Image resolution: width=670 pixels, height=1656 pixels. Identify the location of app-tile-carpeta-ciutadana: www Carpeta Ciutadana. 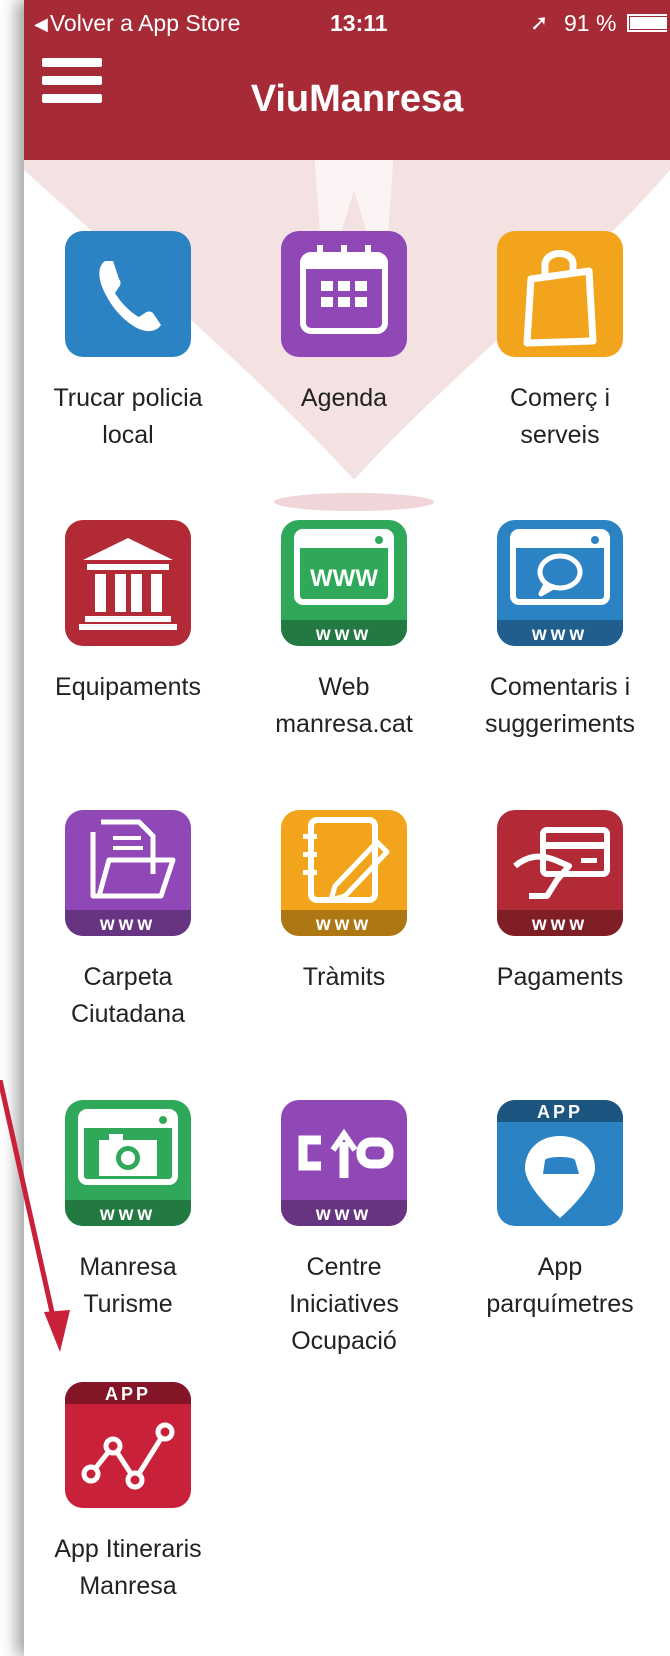
(128, 921).